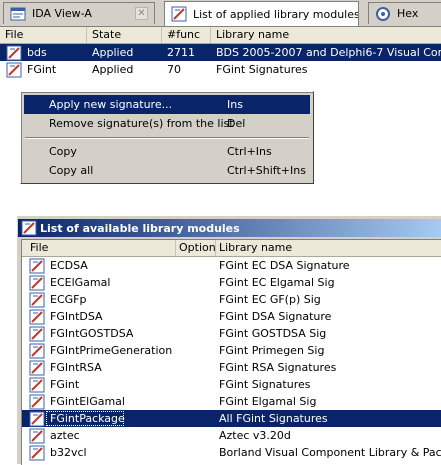  I want to click on cell-file: ECElGamal, so click(80, 282).